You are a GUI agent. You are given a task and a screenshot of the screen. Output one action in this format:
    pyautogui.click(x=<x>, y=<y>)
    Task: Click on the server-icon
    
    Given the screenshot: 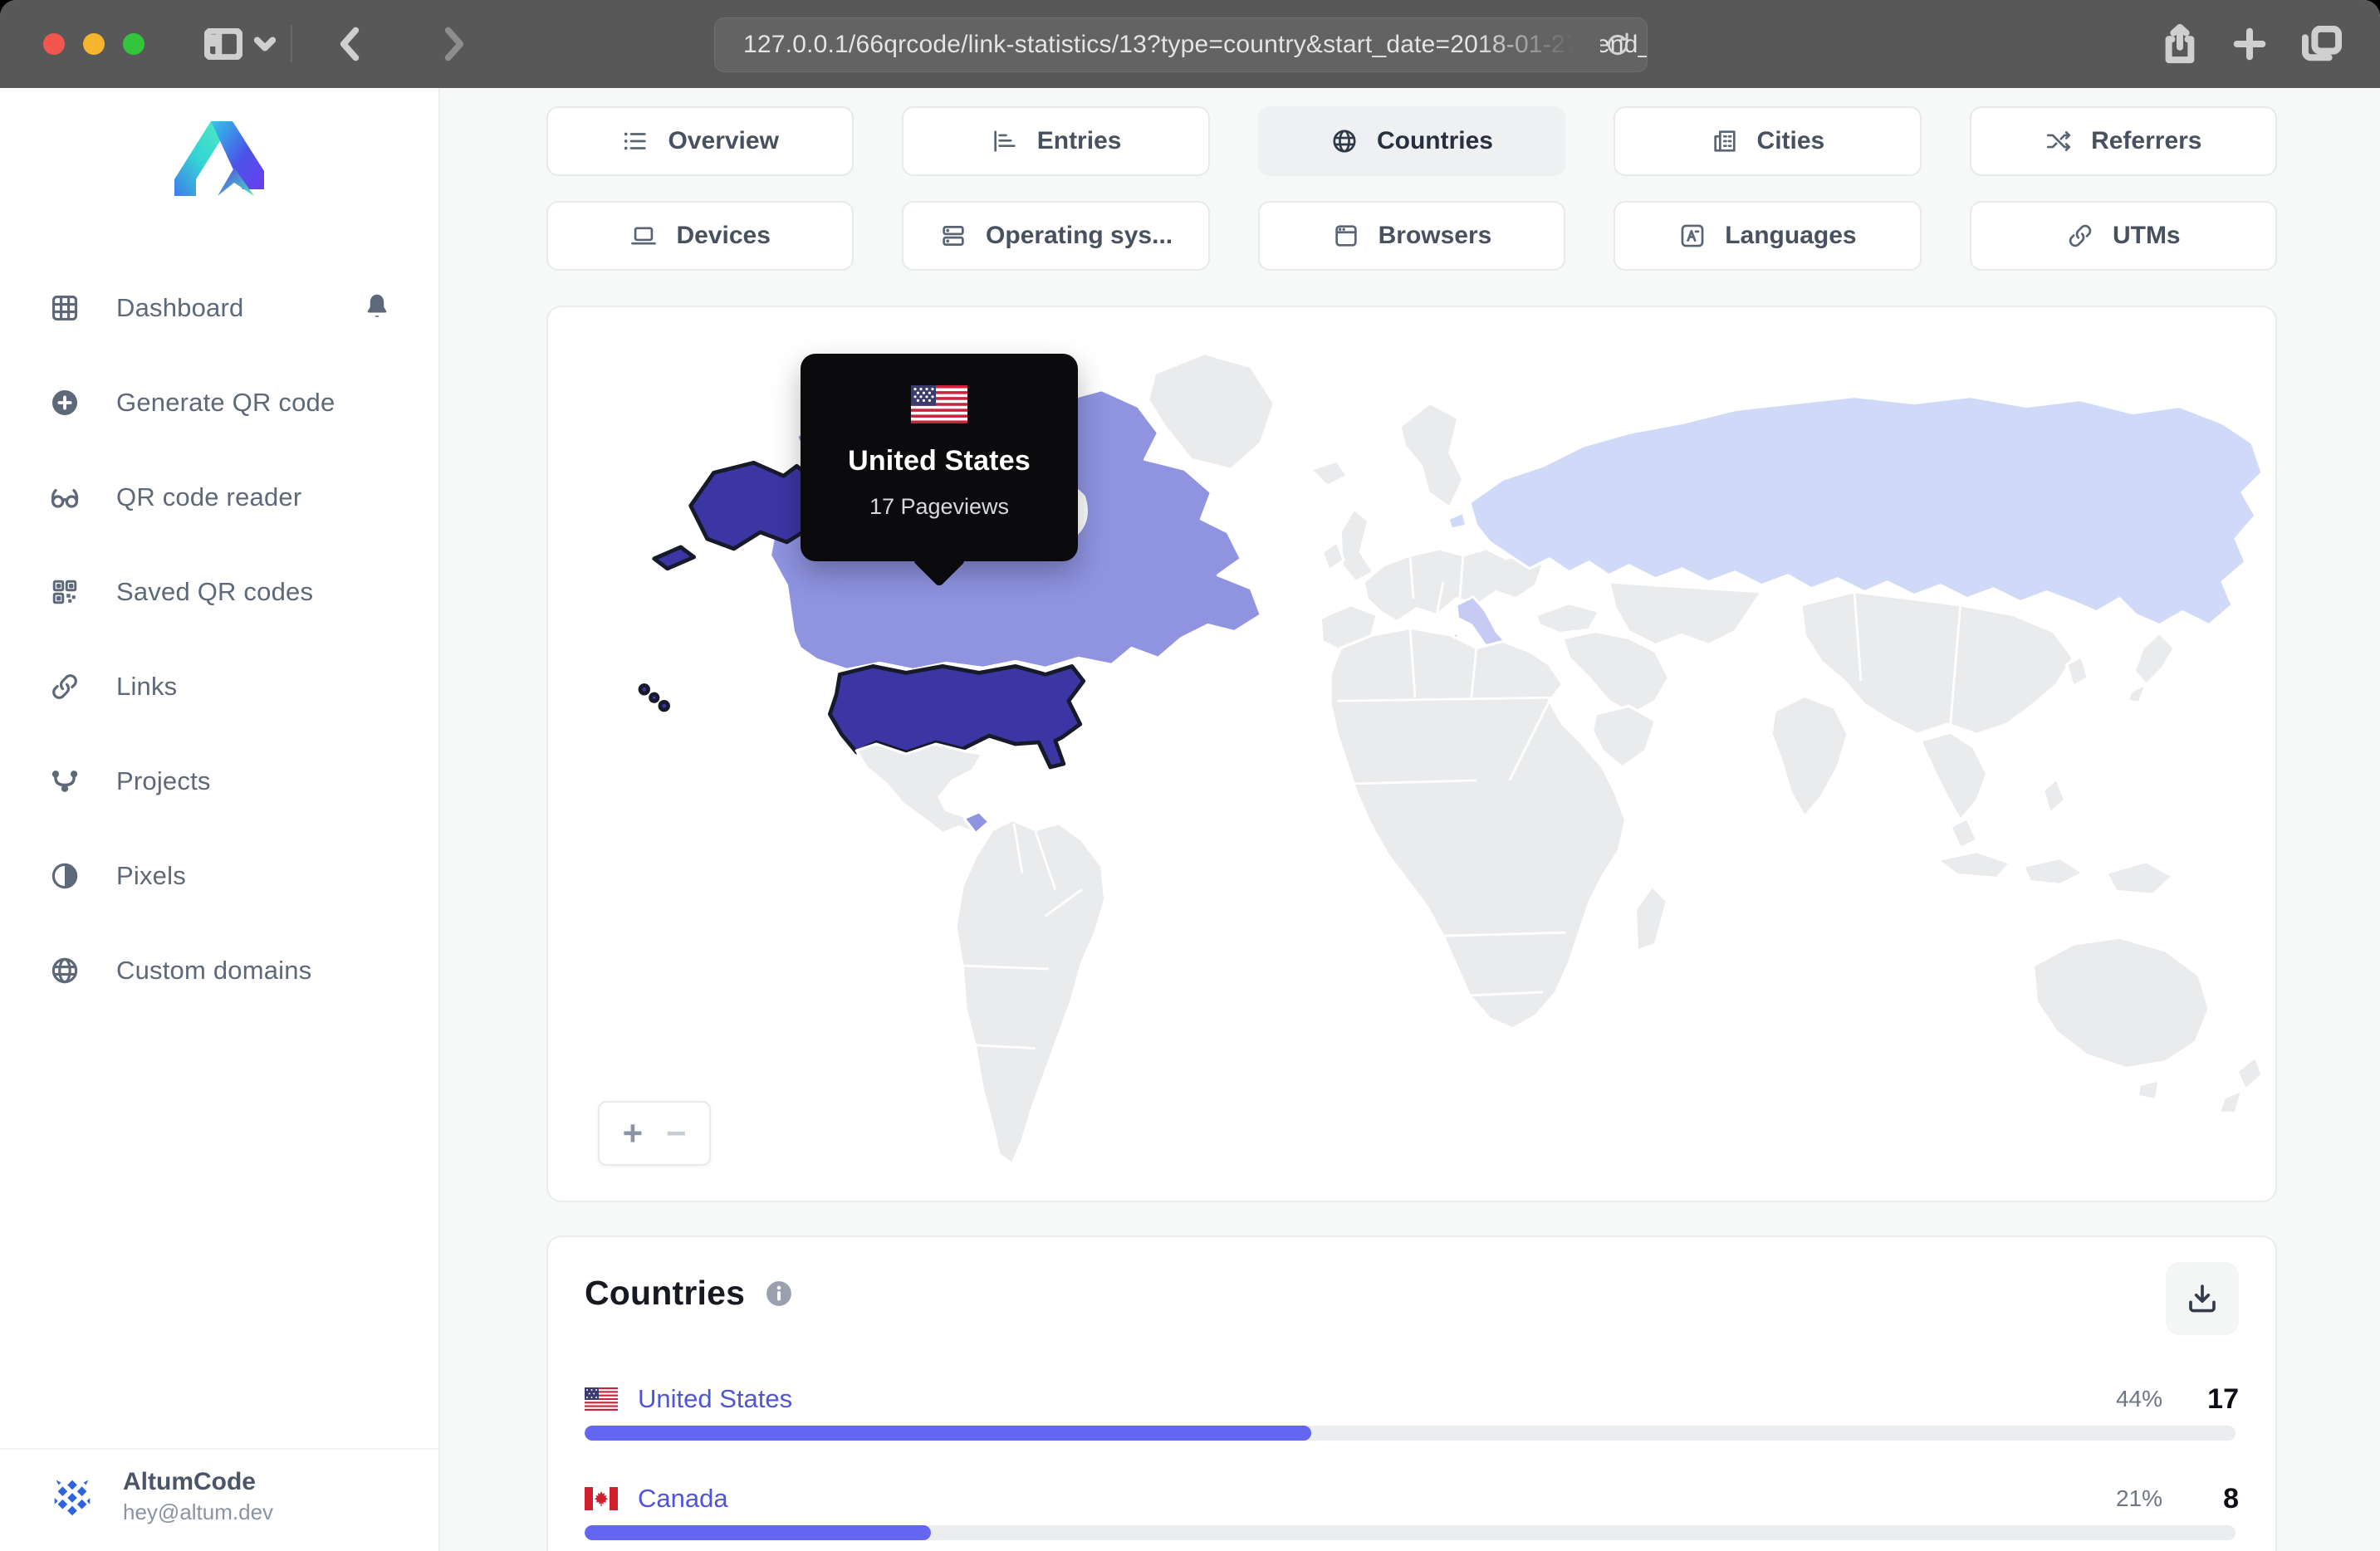 What is the action you would take?
    pyautogui.click(x=953, y=236)
    